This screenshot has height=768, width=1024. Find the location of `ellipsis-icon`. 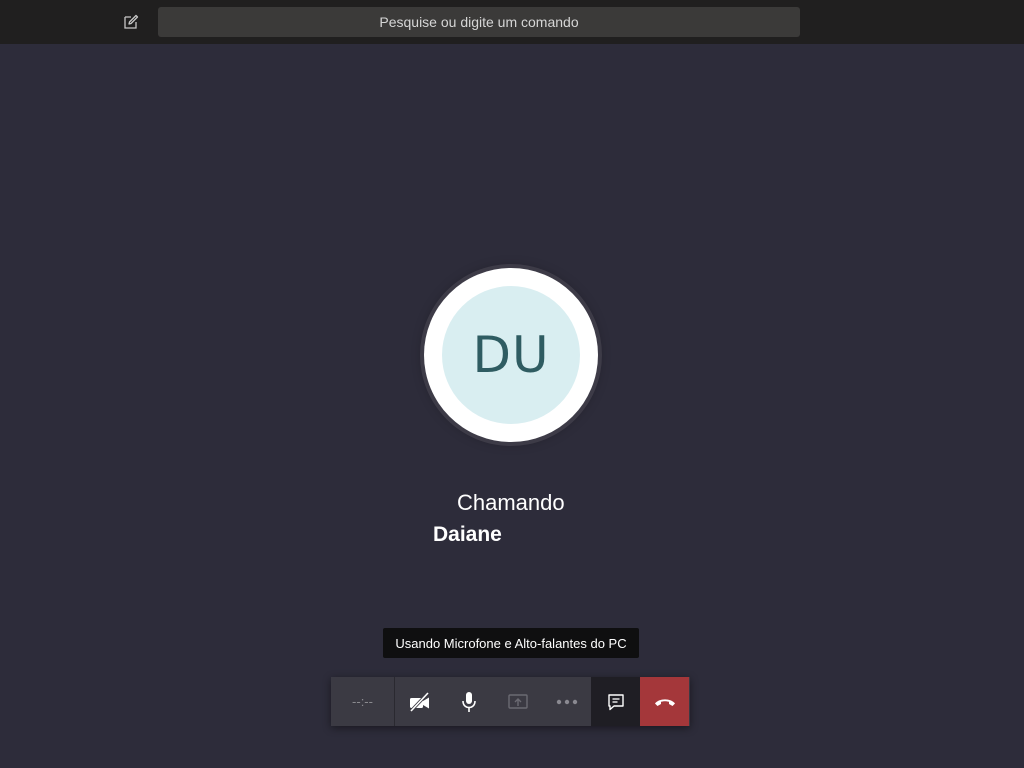

ellipsis-icon is located at coordinates (567, 702).